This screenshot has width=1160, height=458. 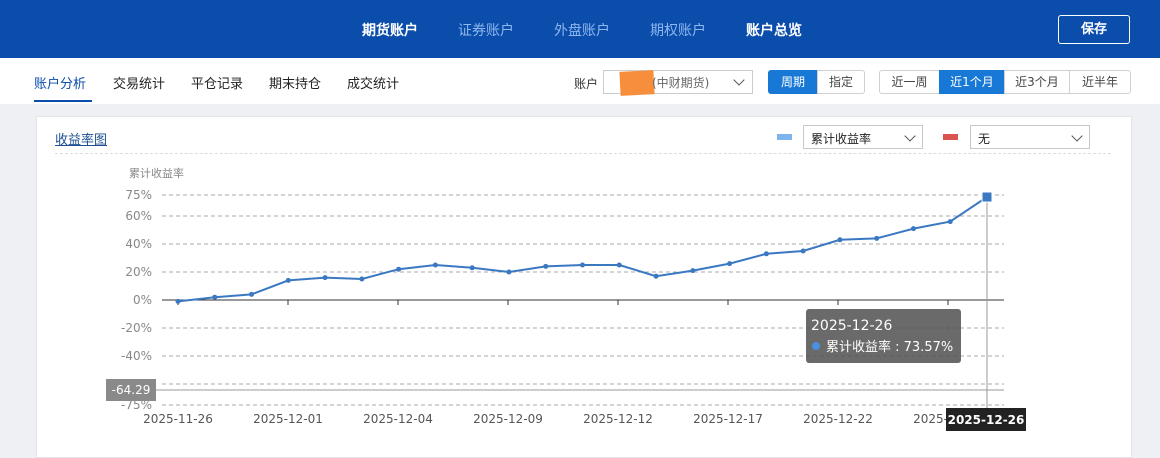 I want to click on compare-color-swatch, so click(x=950, y=137).